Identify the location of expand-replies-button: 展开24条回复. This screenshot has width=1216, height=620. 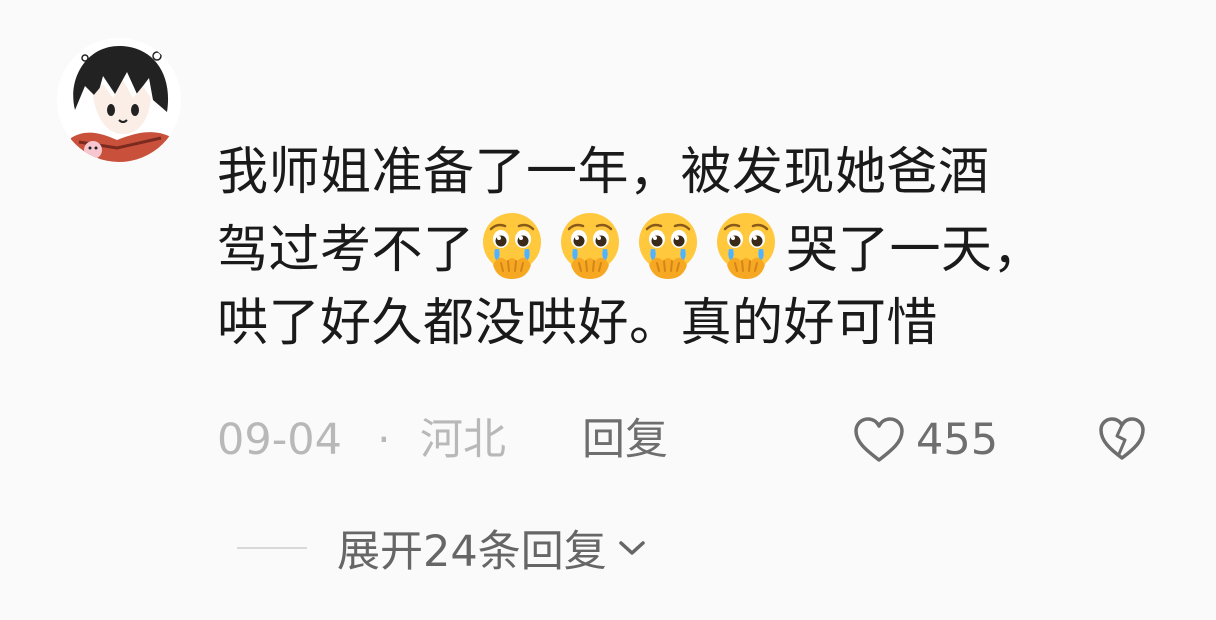
(443, 548).